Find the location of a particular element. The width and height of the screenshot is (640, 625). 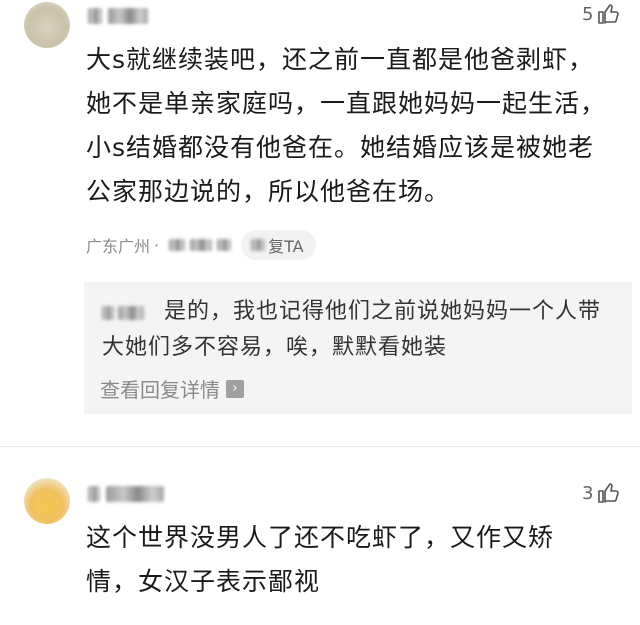

comment-meta: 广东广州 · 复TA is located at coordinates (201, 245).